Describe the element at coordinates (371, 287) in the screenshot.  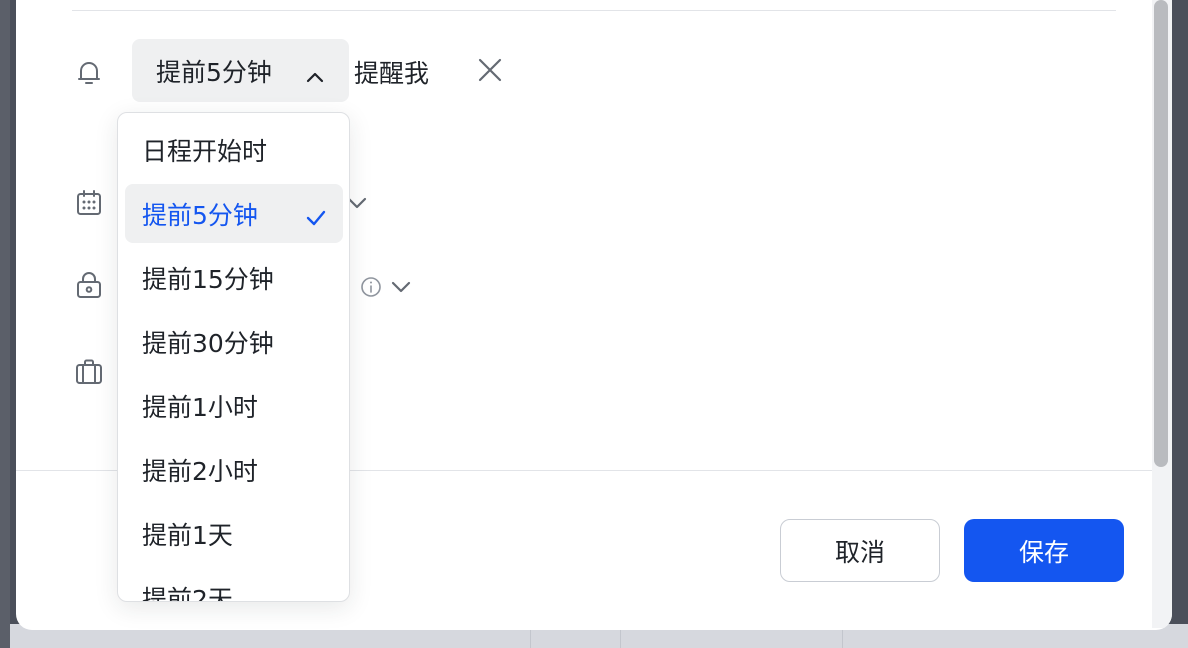
I see `info-icon` at that location.